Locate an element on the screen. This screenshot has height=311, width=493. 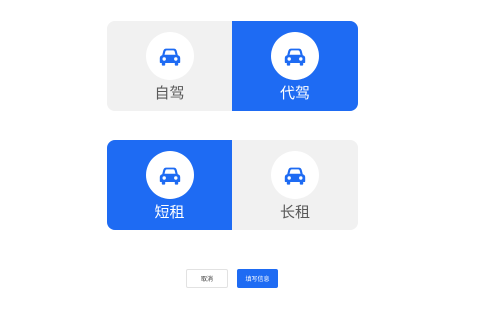
option-label: 自驾 is located at coordinates (169, 93).